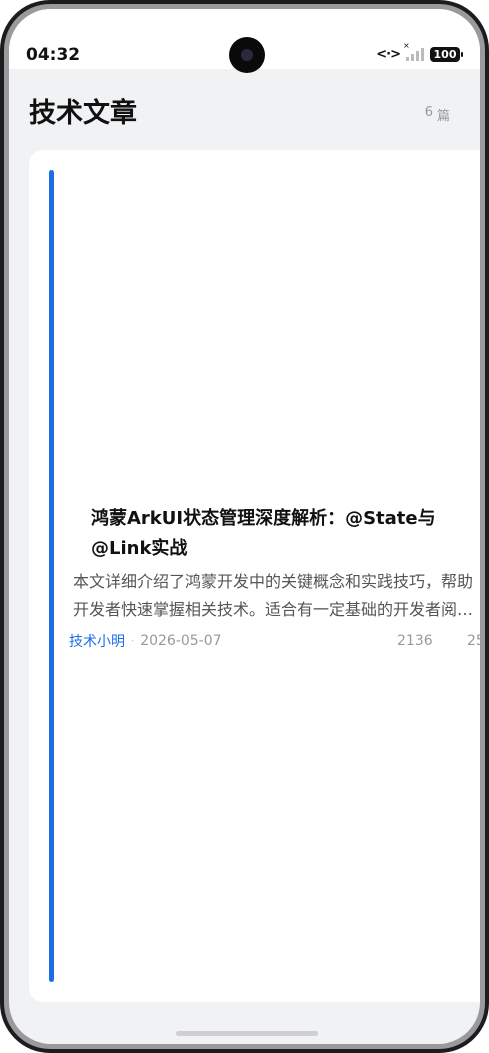 The height and width of the screenshot is (1053, 489). What do you see at coordinates (388, 54) in the screenshot?
I see `developer-mode-icon: <·>` at bounding box center [388, 54].